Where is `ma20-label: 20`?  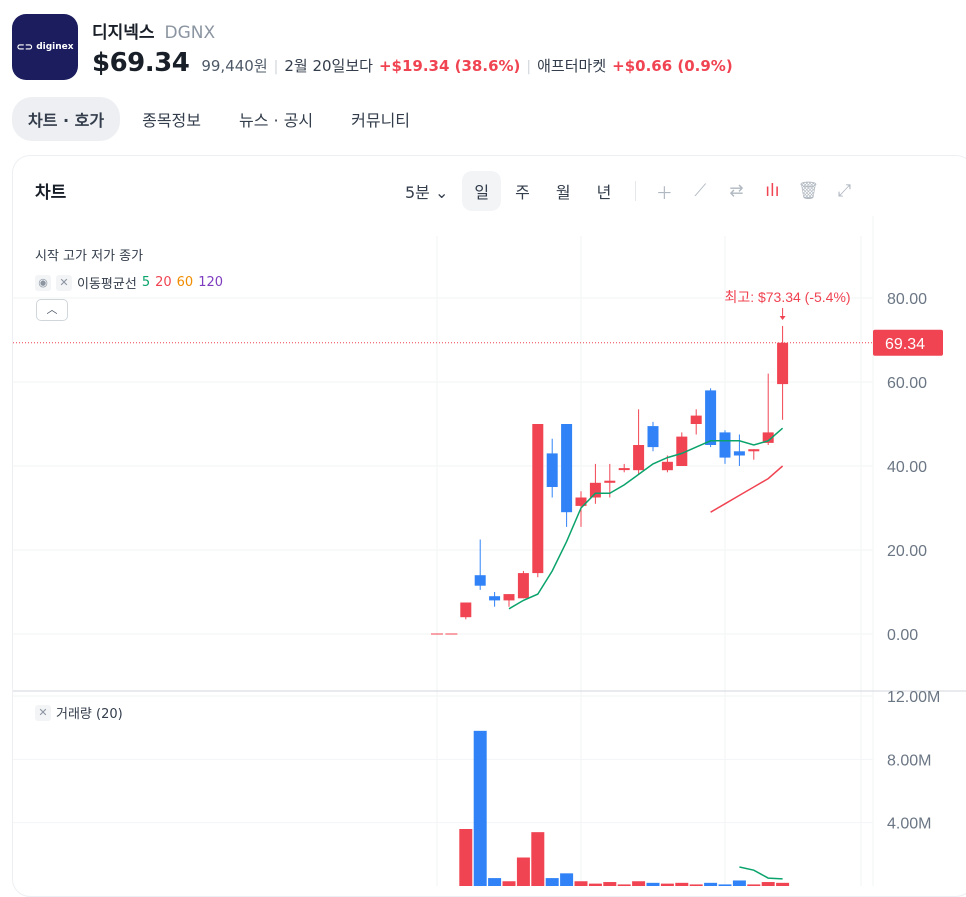 ma20-label: 20 is located at coordinates (163, 282).